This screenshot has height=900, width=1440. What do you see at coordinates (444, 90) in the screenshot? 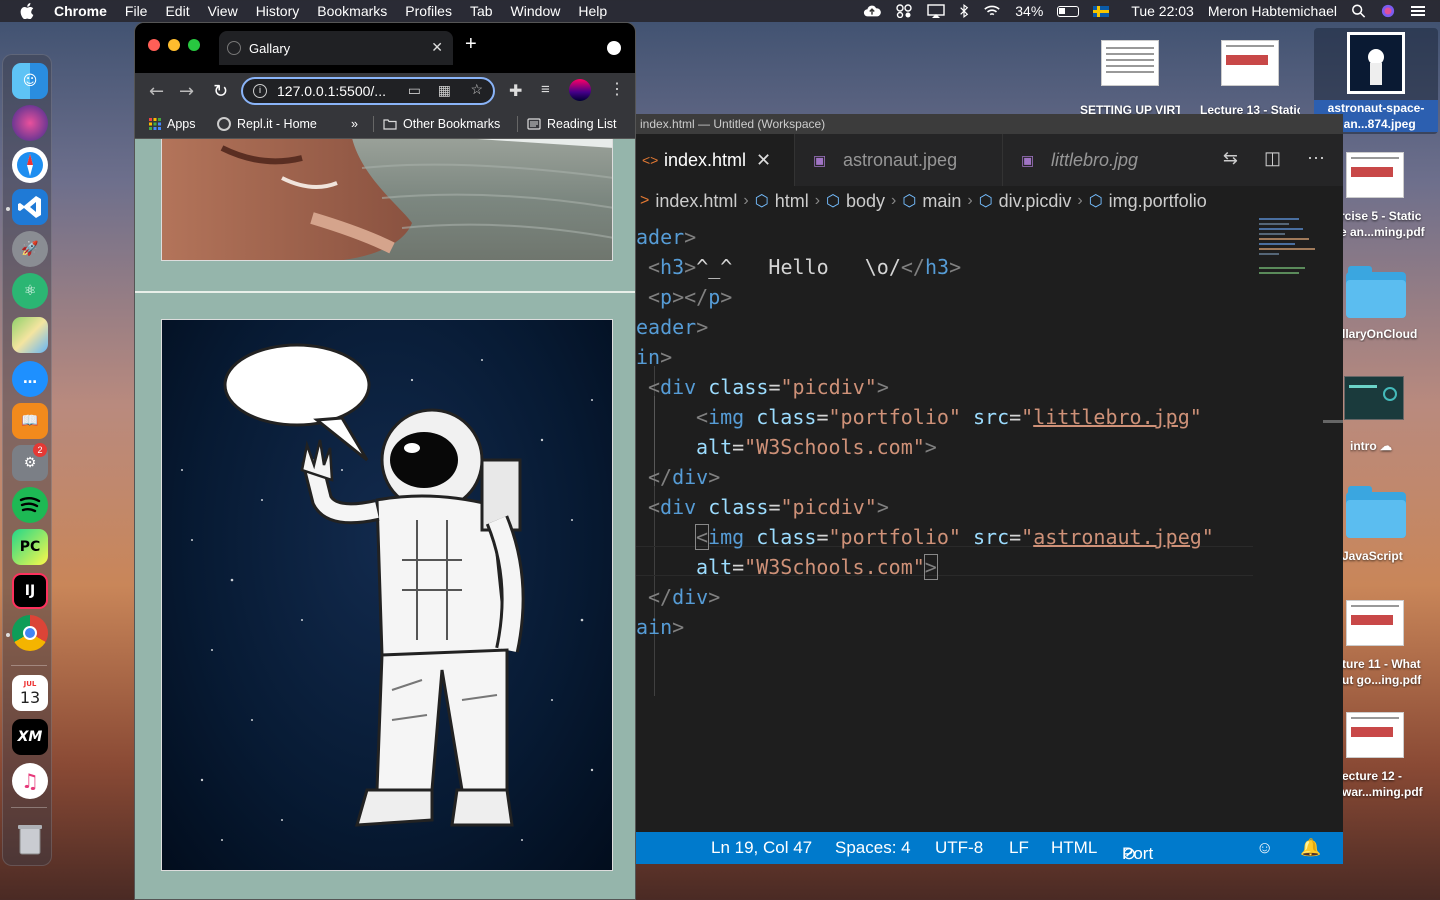
I see `reader-mode-icon: ▦` at bounding box center [444, 90].